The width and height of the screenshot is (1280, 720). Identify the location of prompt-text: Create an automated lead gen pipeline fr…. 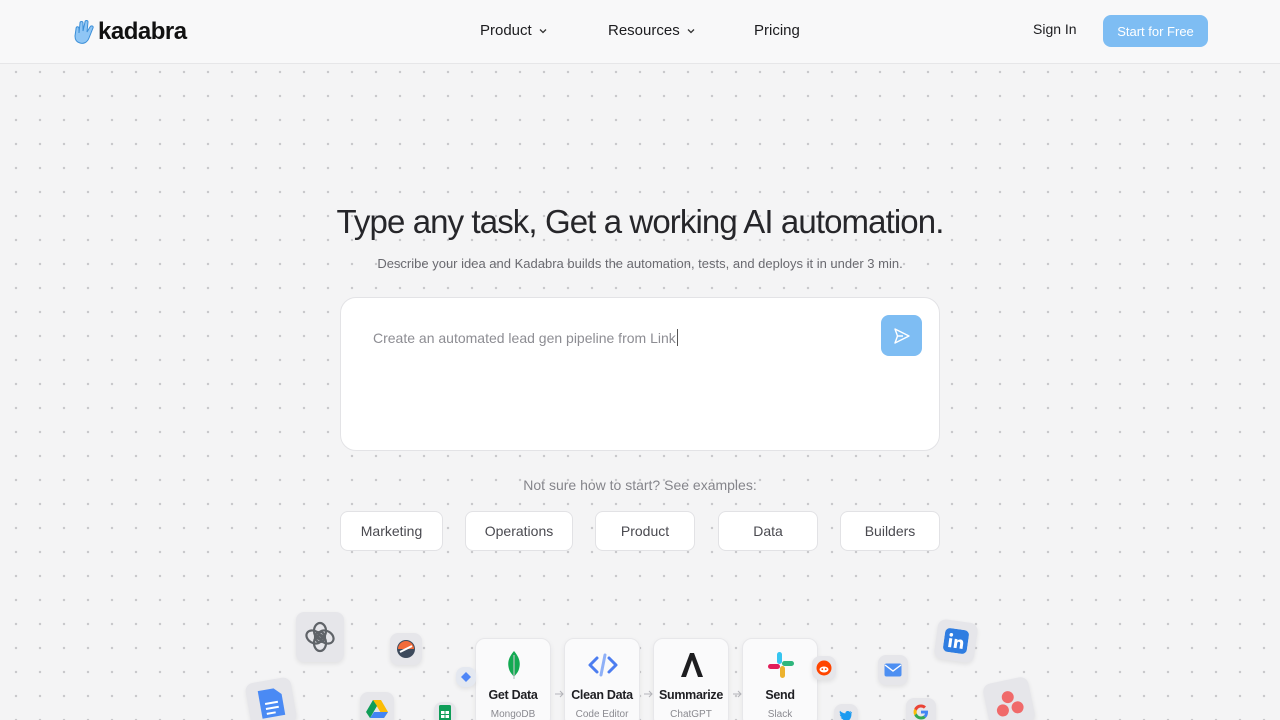
(524, 338).